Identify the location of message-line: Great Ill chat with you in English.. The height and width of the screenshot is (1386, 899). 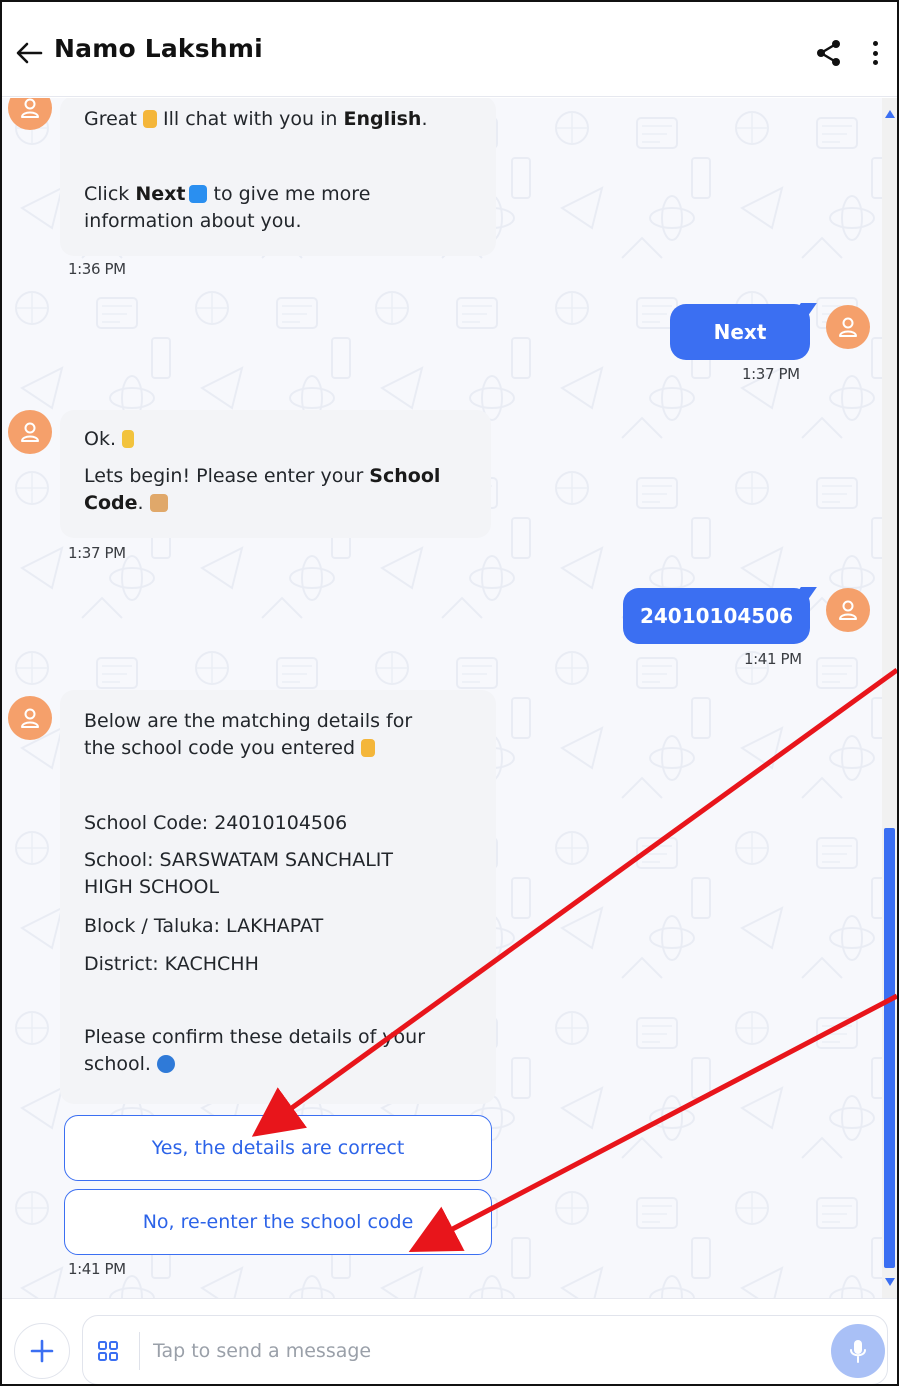
(278, 119).